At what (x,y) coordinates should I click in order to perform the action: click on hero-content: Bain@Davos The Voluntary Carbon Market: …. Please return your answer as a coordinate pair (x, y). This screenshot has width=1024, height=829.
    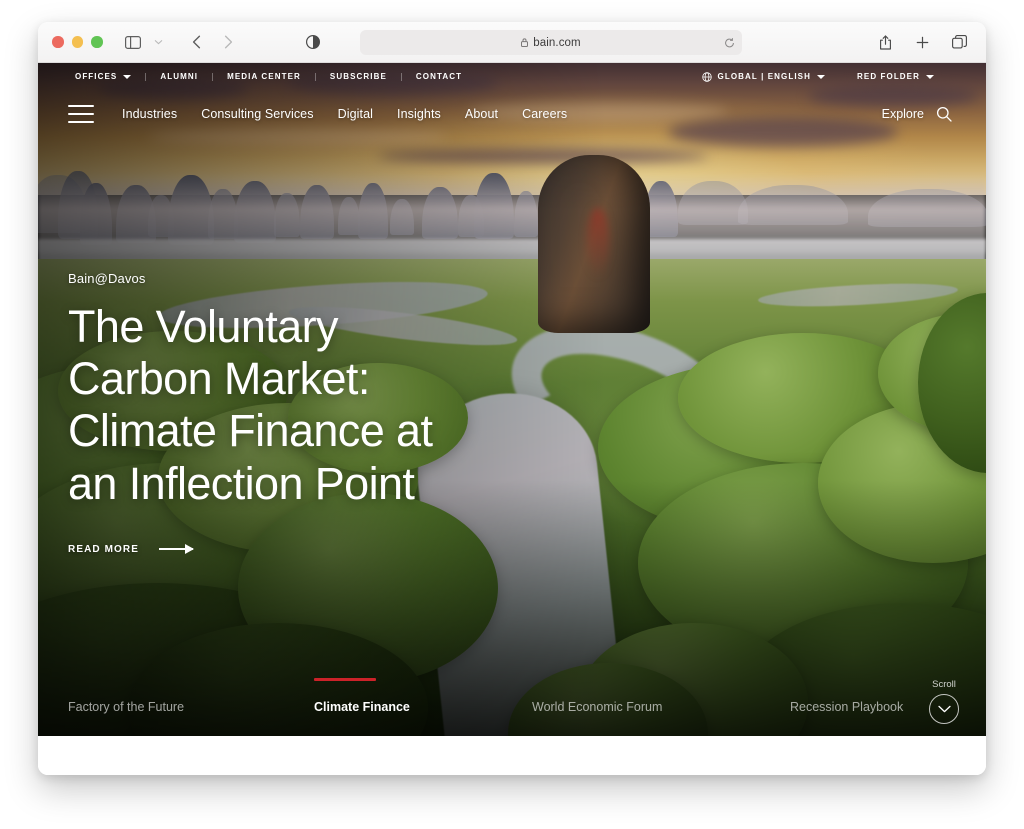
    Looking at the image, I should click on (278, 413).